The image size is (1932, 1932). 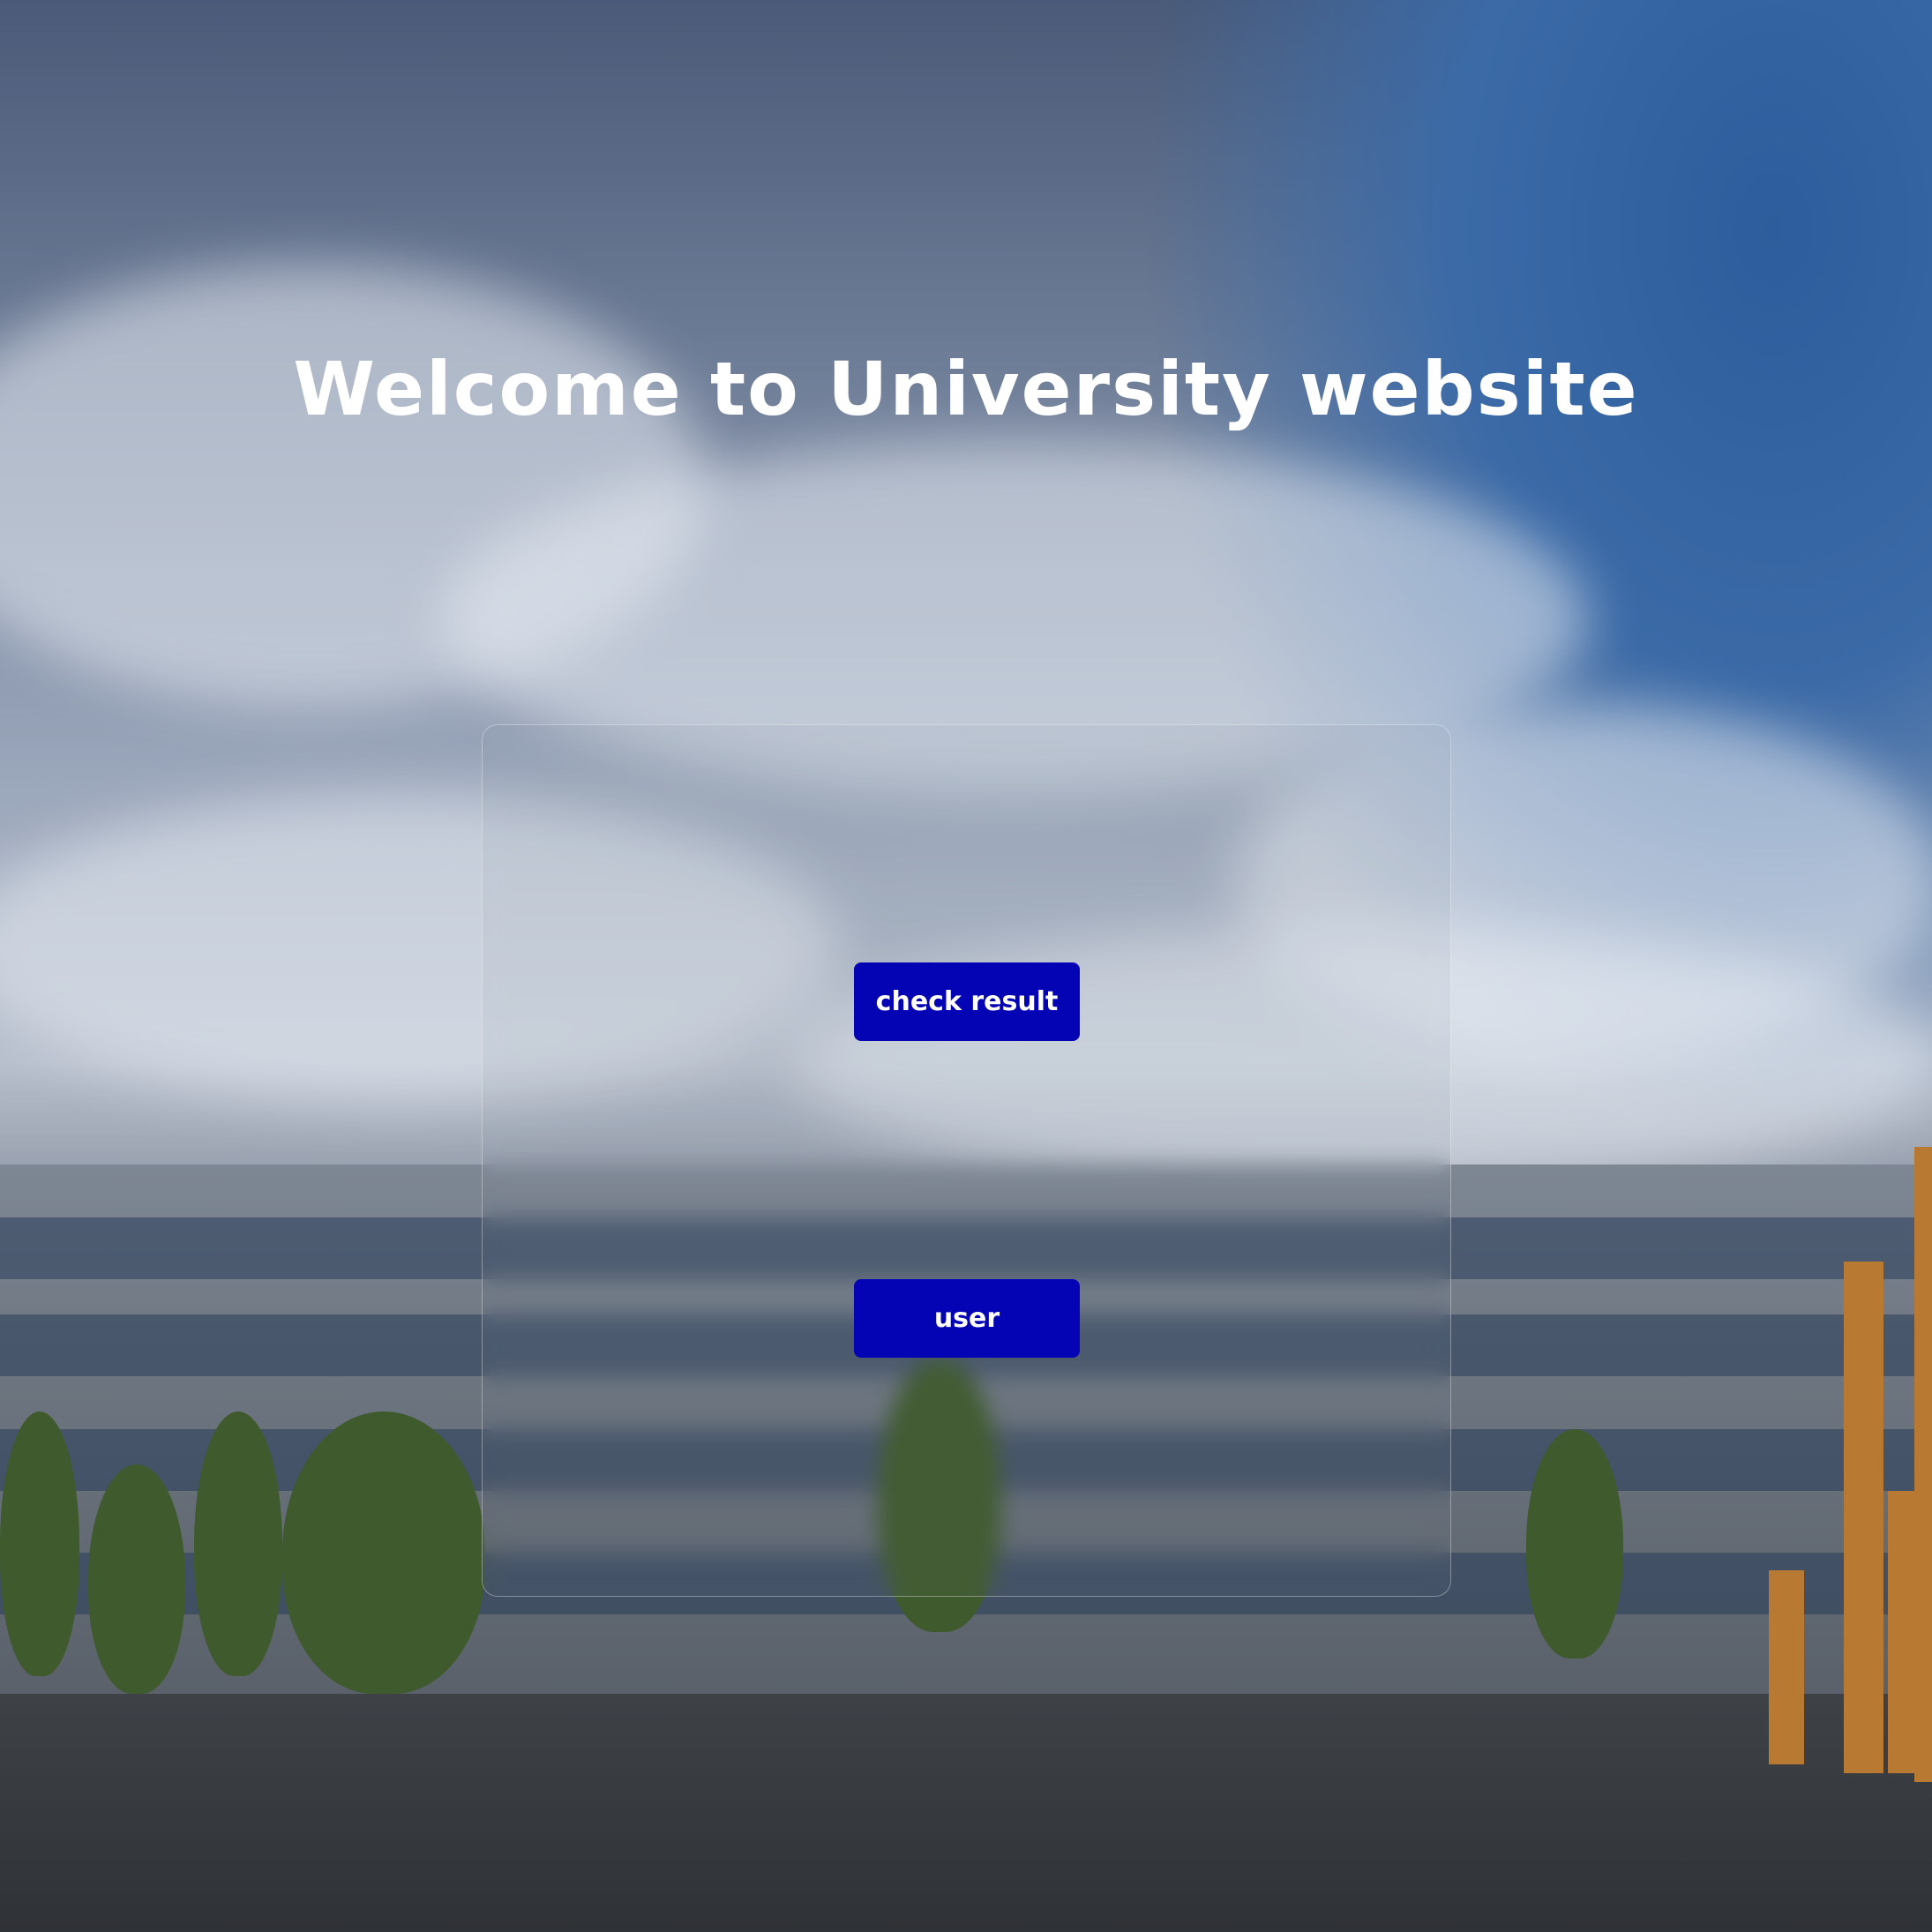 I want to click on user-button: user, so click(x=967, y=1319).